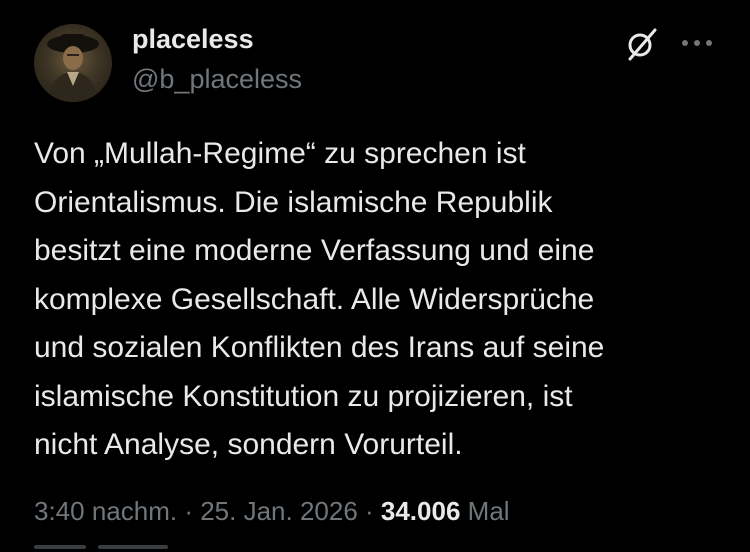  What do you see at coordinates (248, 444) in the screenshot?
I see `tweet-text-line: nicht Analyse, sondern Vorurteil.` at bounding box center [248, 444].